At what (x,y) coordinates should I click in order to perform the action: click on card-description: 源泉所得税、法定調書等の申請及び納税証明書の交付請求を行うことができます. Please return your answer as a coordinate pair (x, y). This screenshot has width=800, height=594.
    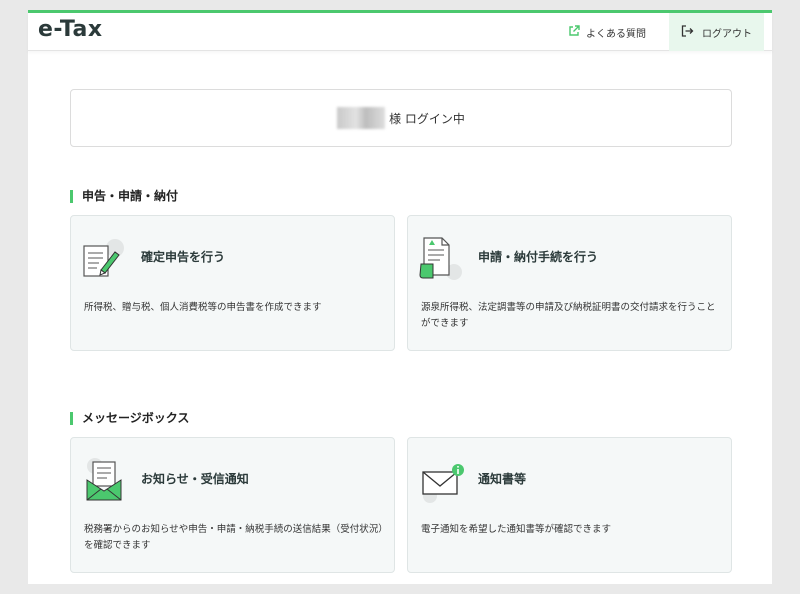
    Looking at the image, I should click on (568, 315).